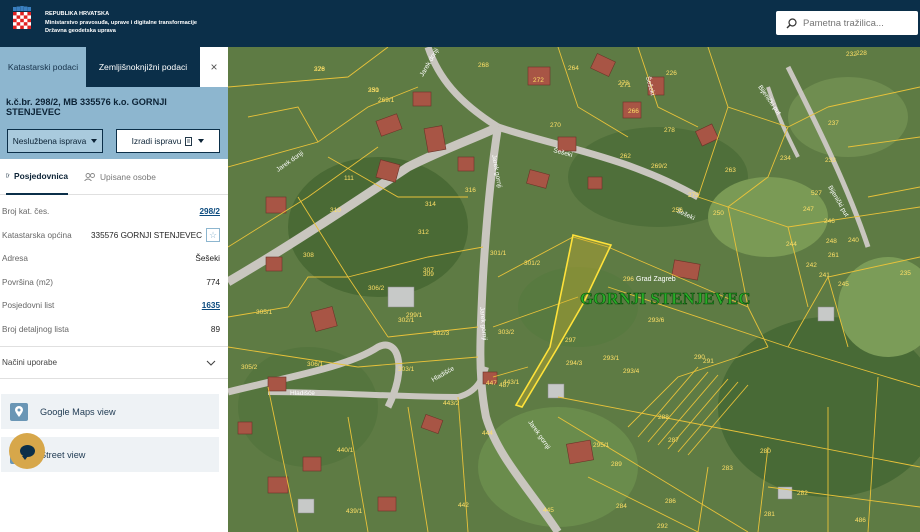 Image resolution: width=920 pixels, height=532 pixels. I want to click on parcel-number-label: 444, so click(487, 433).